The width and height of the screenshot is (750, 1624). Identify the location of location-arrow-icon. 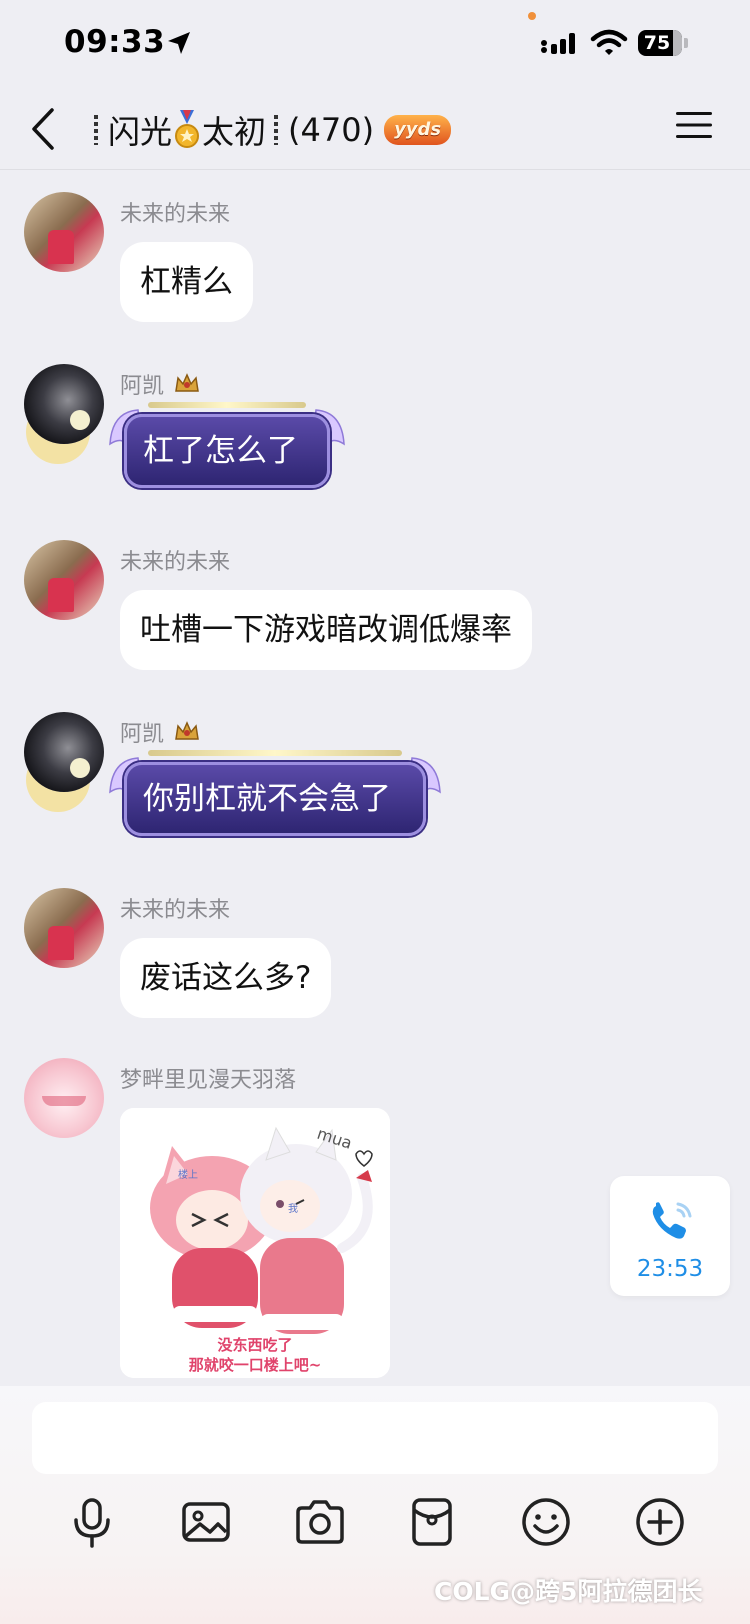
(179, 43).